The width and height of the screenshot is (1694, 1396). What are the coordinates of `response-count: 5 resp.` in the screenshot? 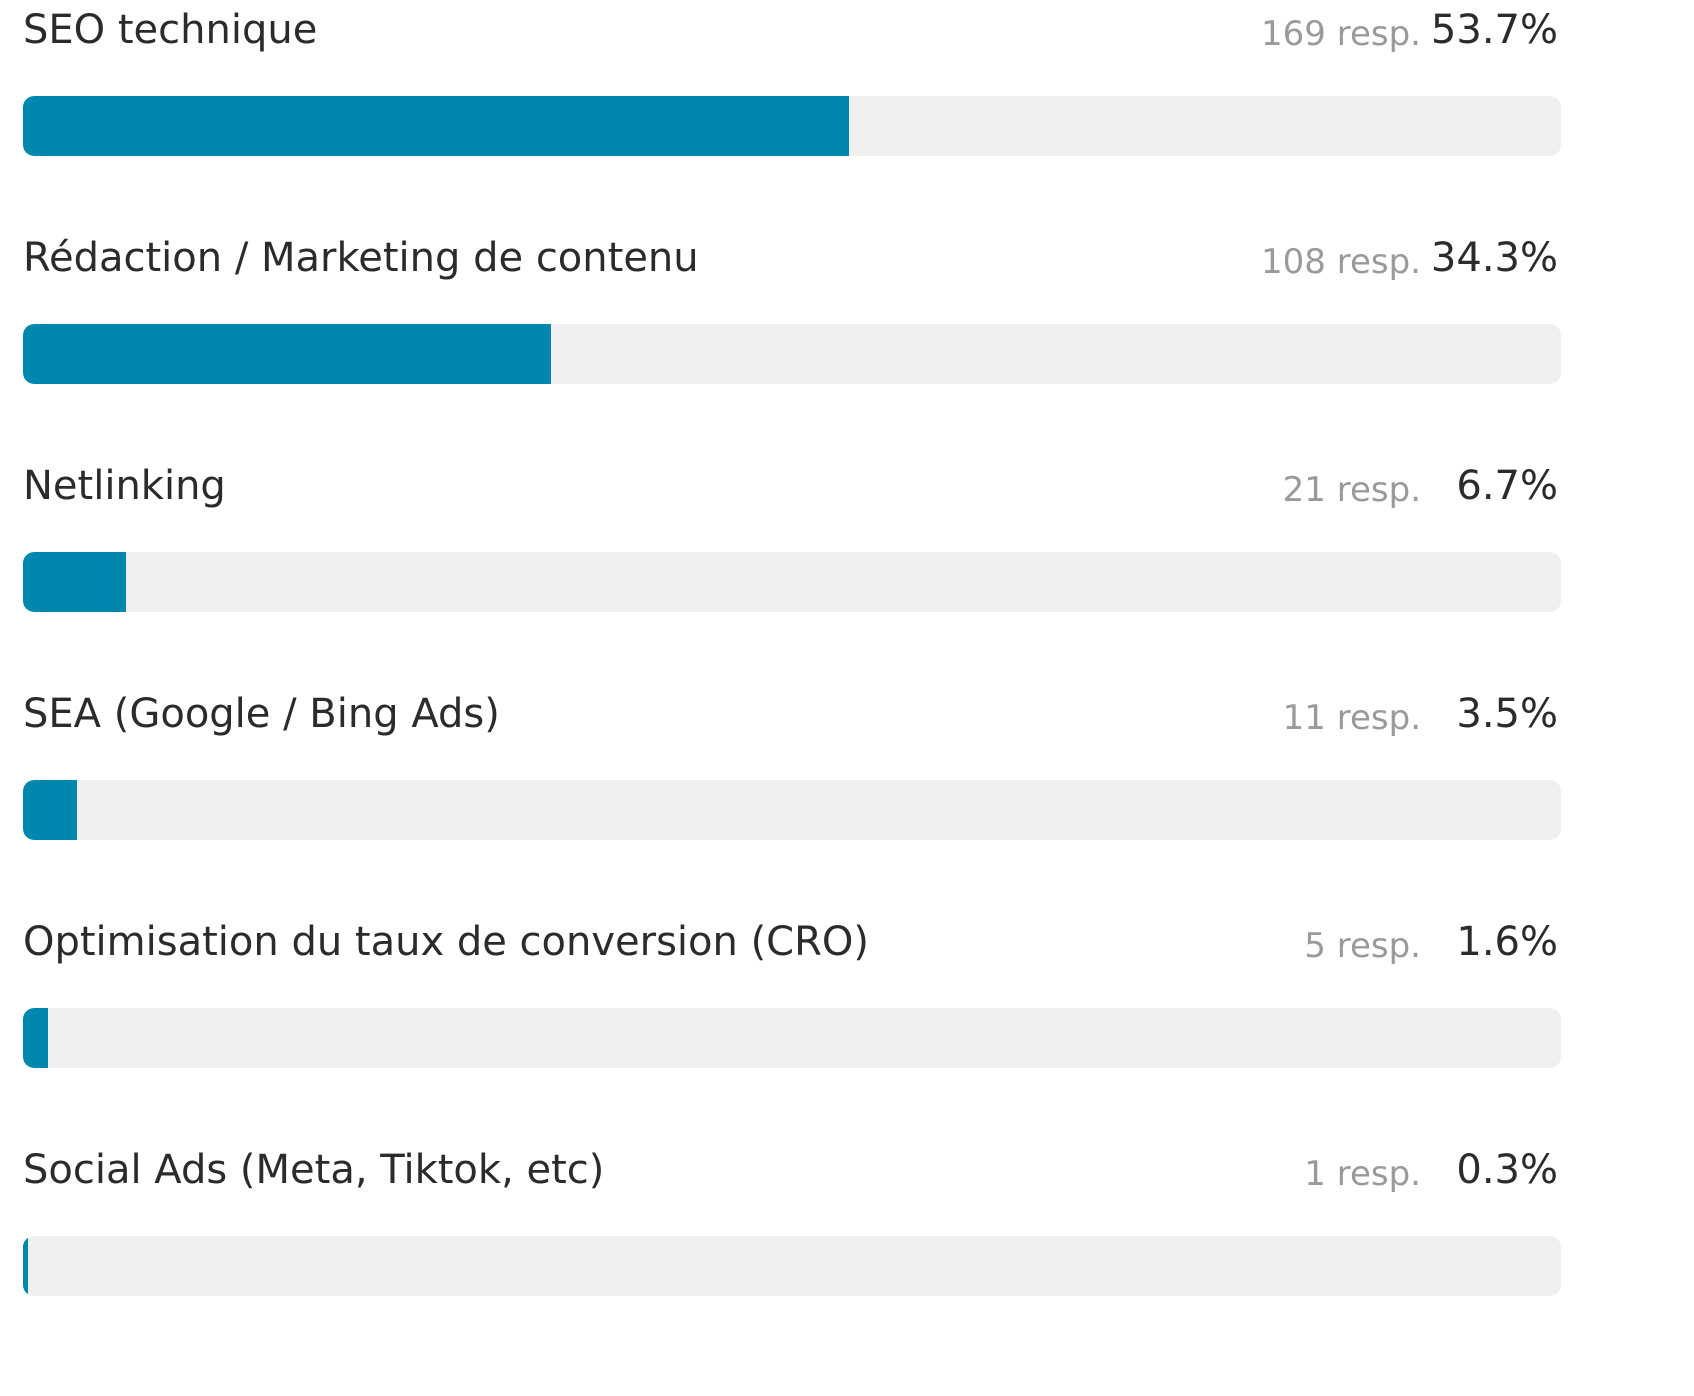 It's located at (1362, 946).